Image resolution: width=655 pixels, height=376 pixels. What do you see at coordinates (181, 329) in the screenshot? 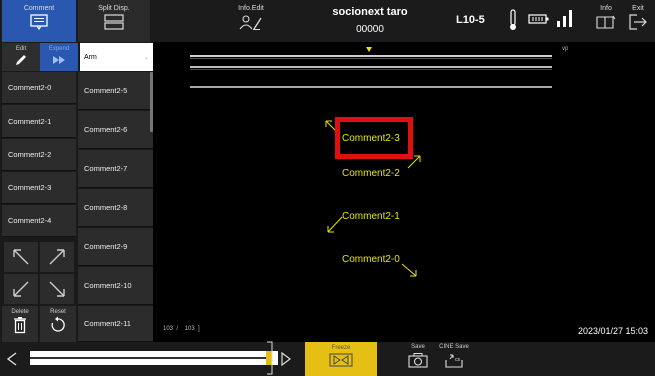
I see `frame-counter: 103 / 103 ]` at bounding box center [181, 329].